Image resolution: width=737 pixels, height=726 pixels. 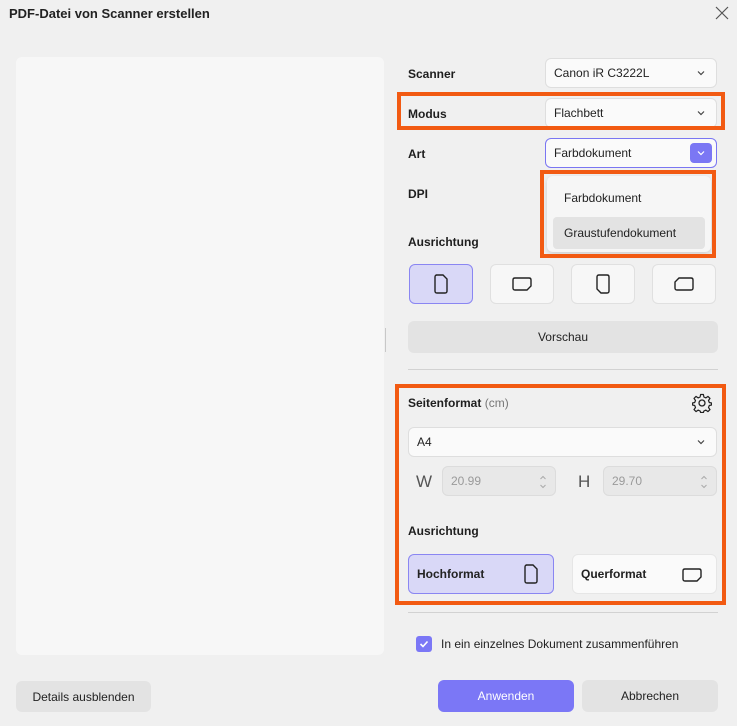 I want to click on height-label: H, so click(x=584, y=481).